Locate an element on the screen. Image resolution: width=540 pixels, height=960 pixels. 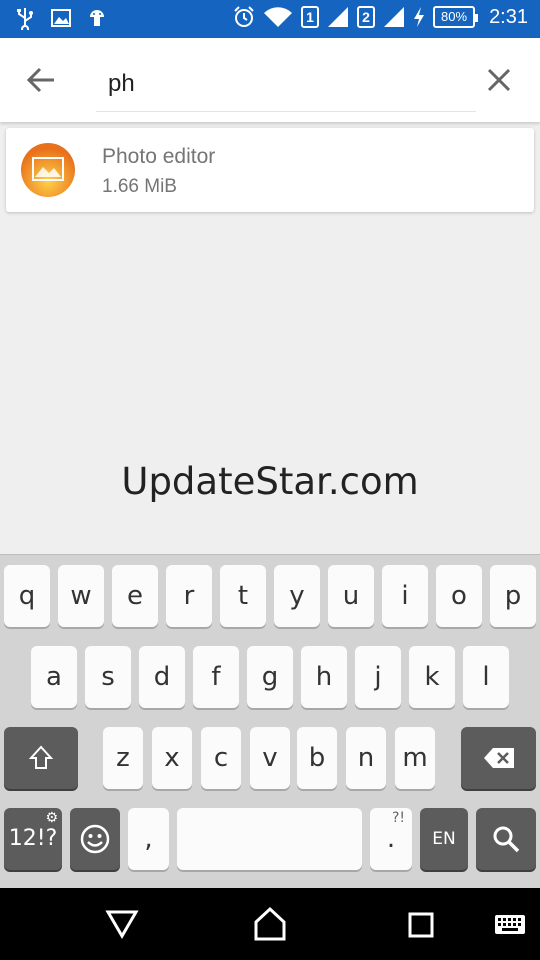
search-icon is located at coordinates (506, 839).